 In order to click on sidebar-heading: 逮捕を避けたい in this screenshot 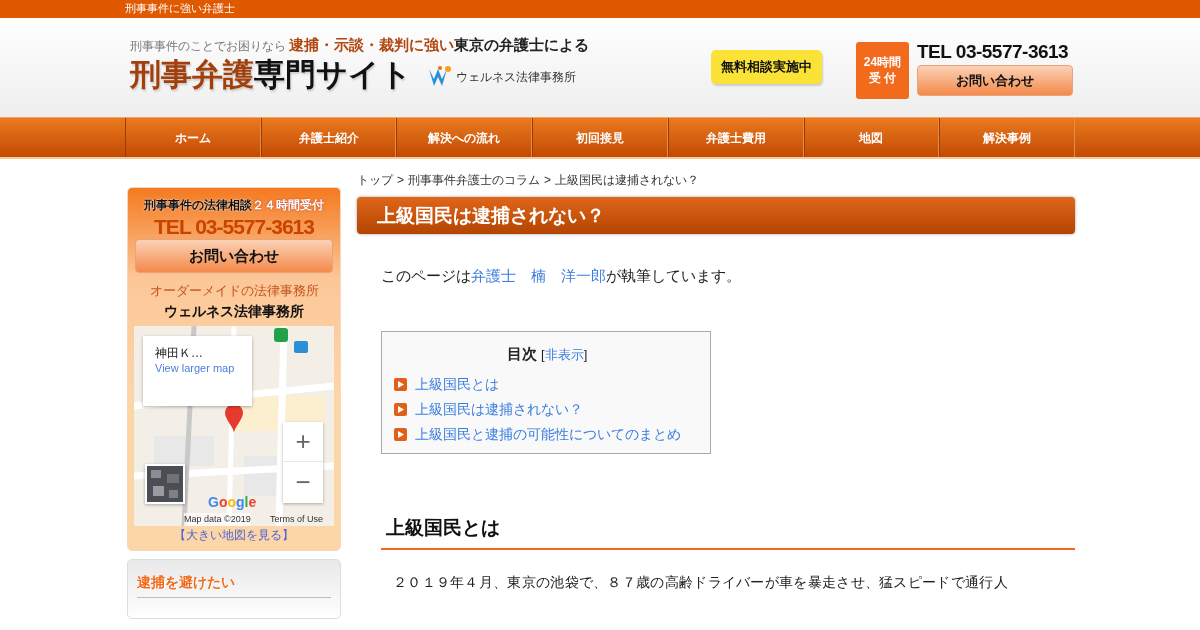, I will do `click(234, 584)`.